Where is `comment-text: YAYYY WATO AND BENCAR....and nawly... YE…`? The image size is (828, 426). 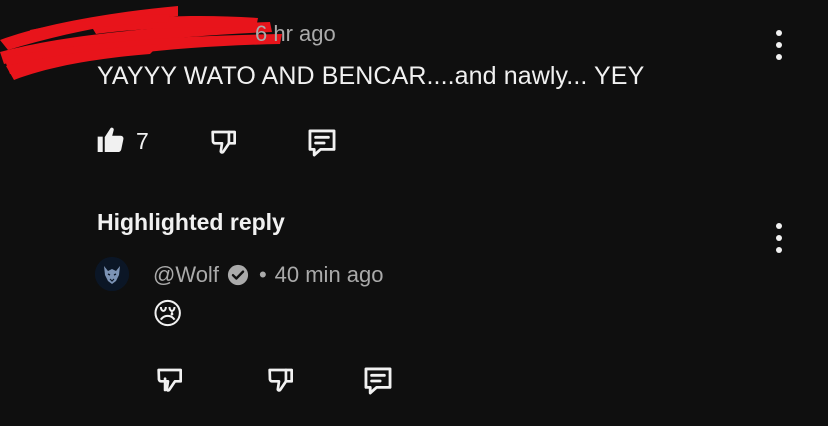
comment-text: YAYYY WATO AND BENCAR....and nawly... YE… is located at coordinates (371, 76).